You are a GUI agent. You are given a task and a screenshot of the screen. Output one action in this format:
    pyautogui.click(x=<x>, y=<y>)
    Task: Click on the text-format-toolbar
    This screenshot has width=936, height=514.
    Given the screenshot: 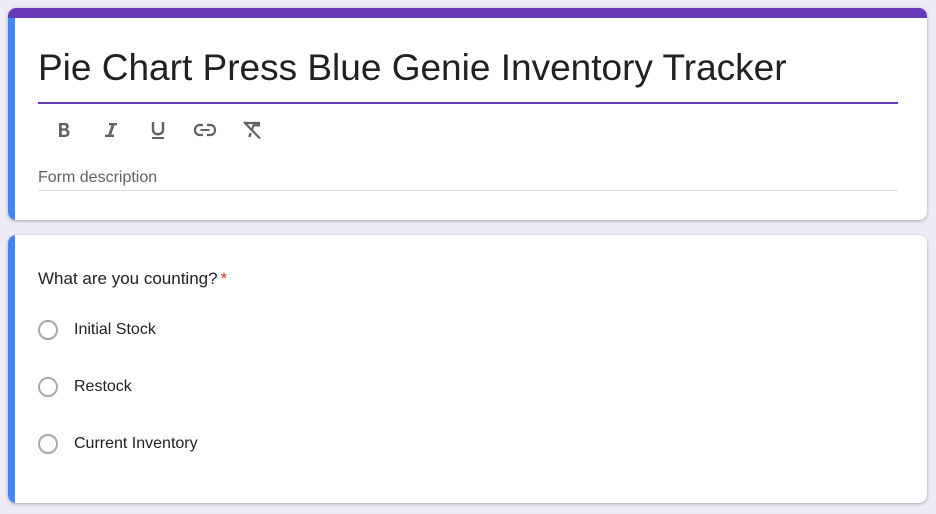 What is the action you would take?
    pyautogui.click(x=165, y=130)
    